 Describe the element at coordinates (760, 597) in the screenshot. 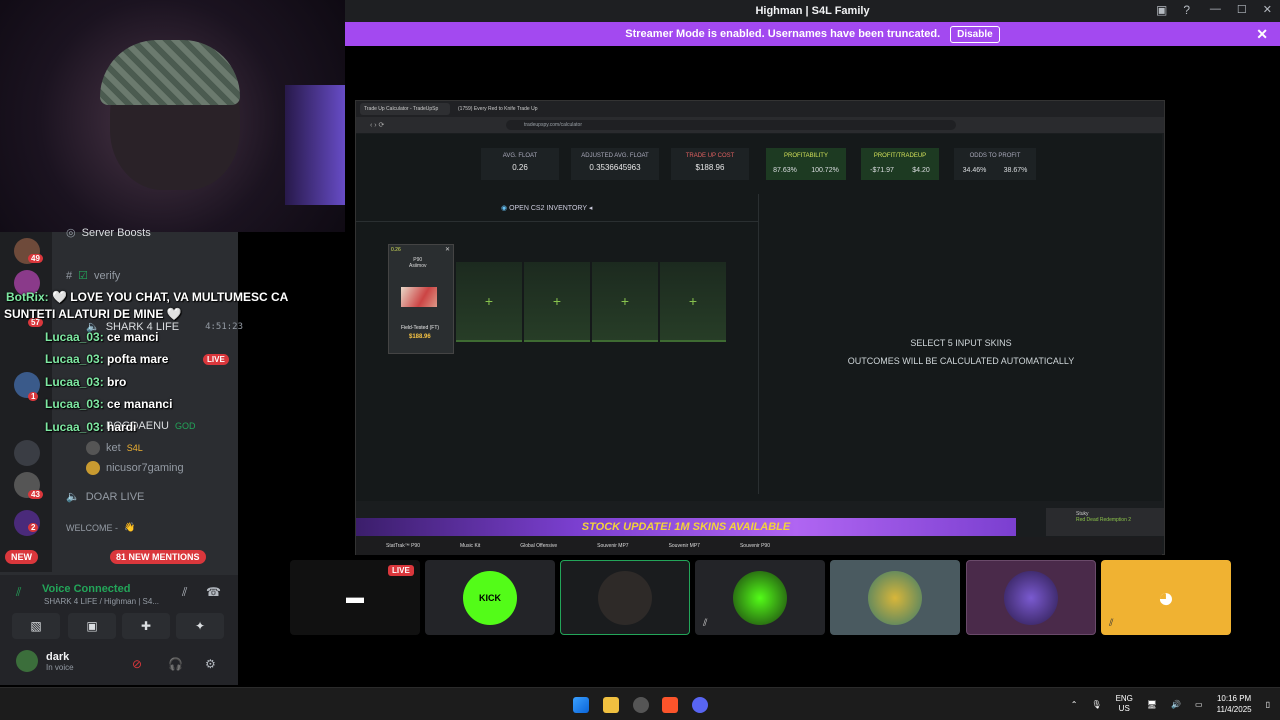

I see `stream-tile: ⫽` at that location.